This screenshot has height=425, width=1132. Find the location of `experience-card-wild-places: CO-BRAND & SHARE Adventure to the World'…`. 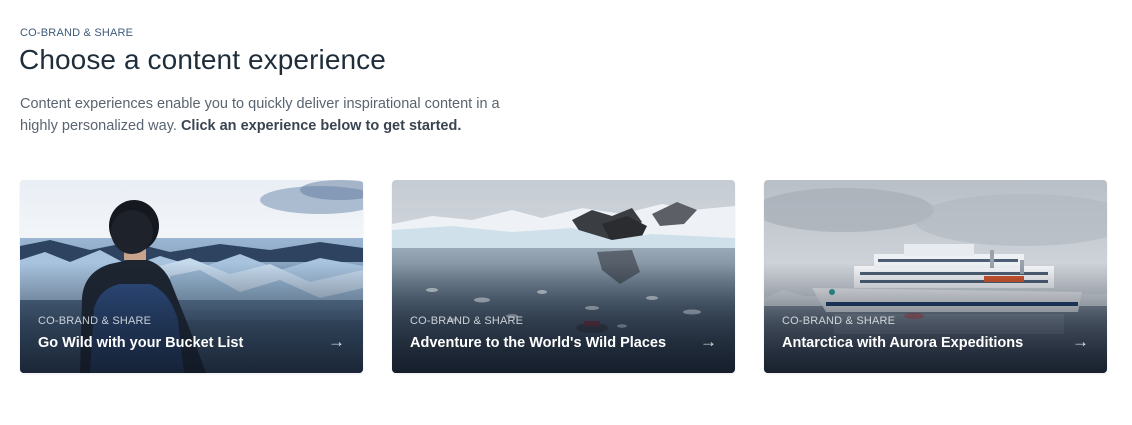

experience-card-wild-places: CO-BRAND & SHARE Adventure to the World'… is located at coordinates (563, 276).